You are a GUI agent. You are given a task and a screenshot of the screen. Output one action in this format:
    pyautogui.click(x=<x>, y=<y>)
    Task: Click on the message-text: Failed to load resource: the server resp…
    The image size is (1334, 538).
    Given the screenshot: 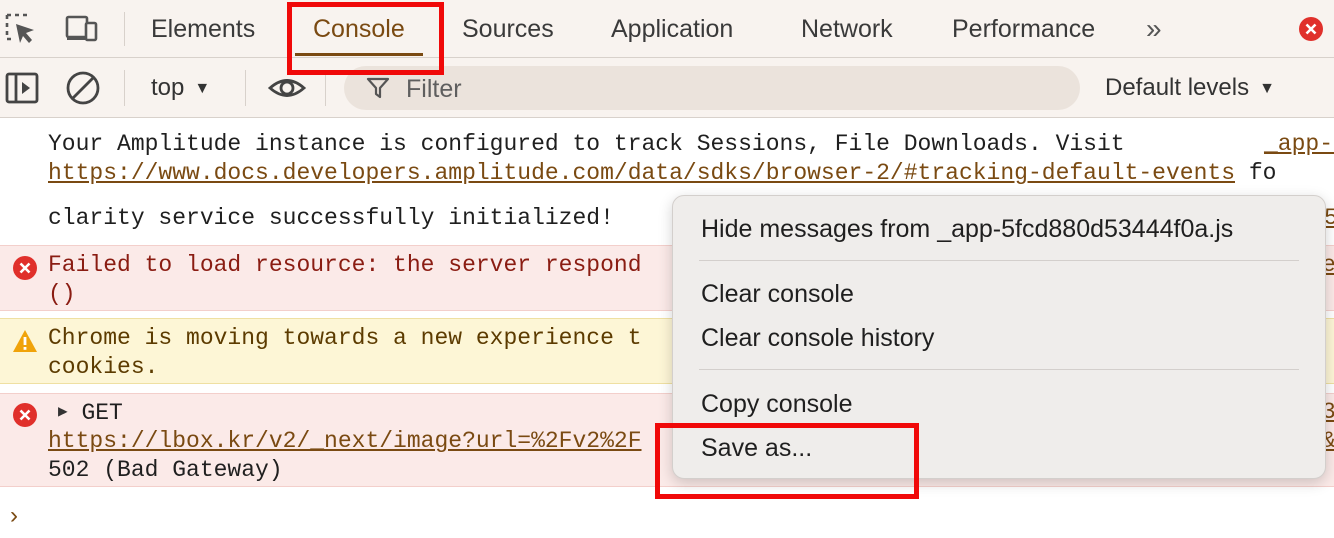 What is the action you would take?
    pyautogui.click(x=345, y=265)
    